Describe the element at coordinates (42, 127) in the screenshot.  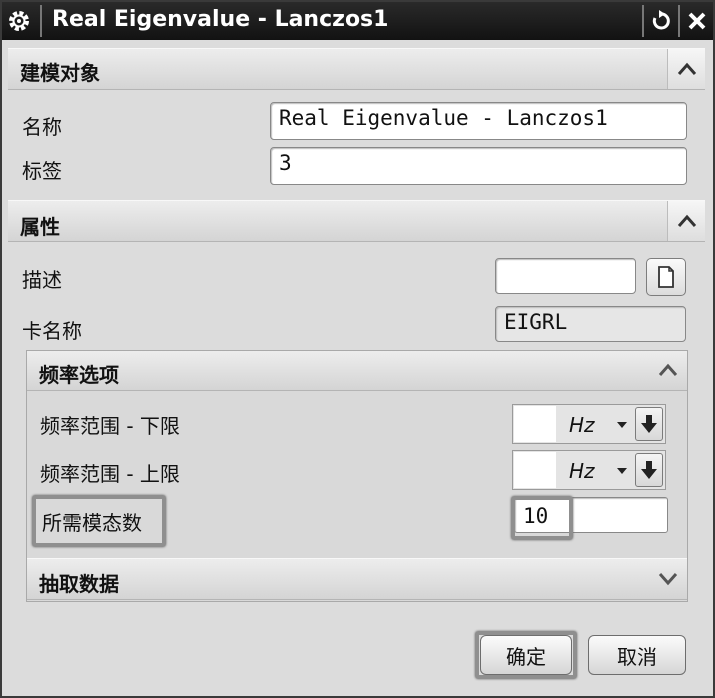
I see `name-label: 名称` at that location.